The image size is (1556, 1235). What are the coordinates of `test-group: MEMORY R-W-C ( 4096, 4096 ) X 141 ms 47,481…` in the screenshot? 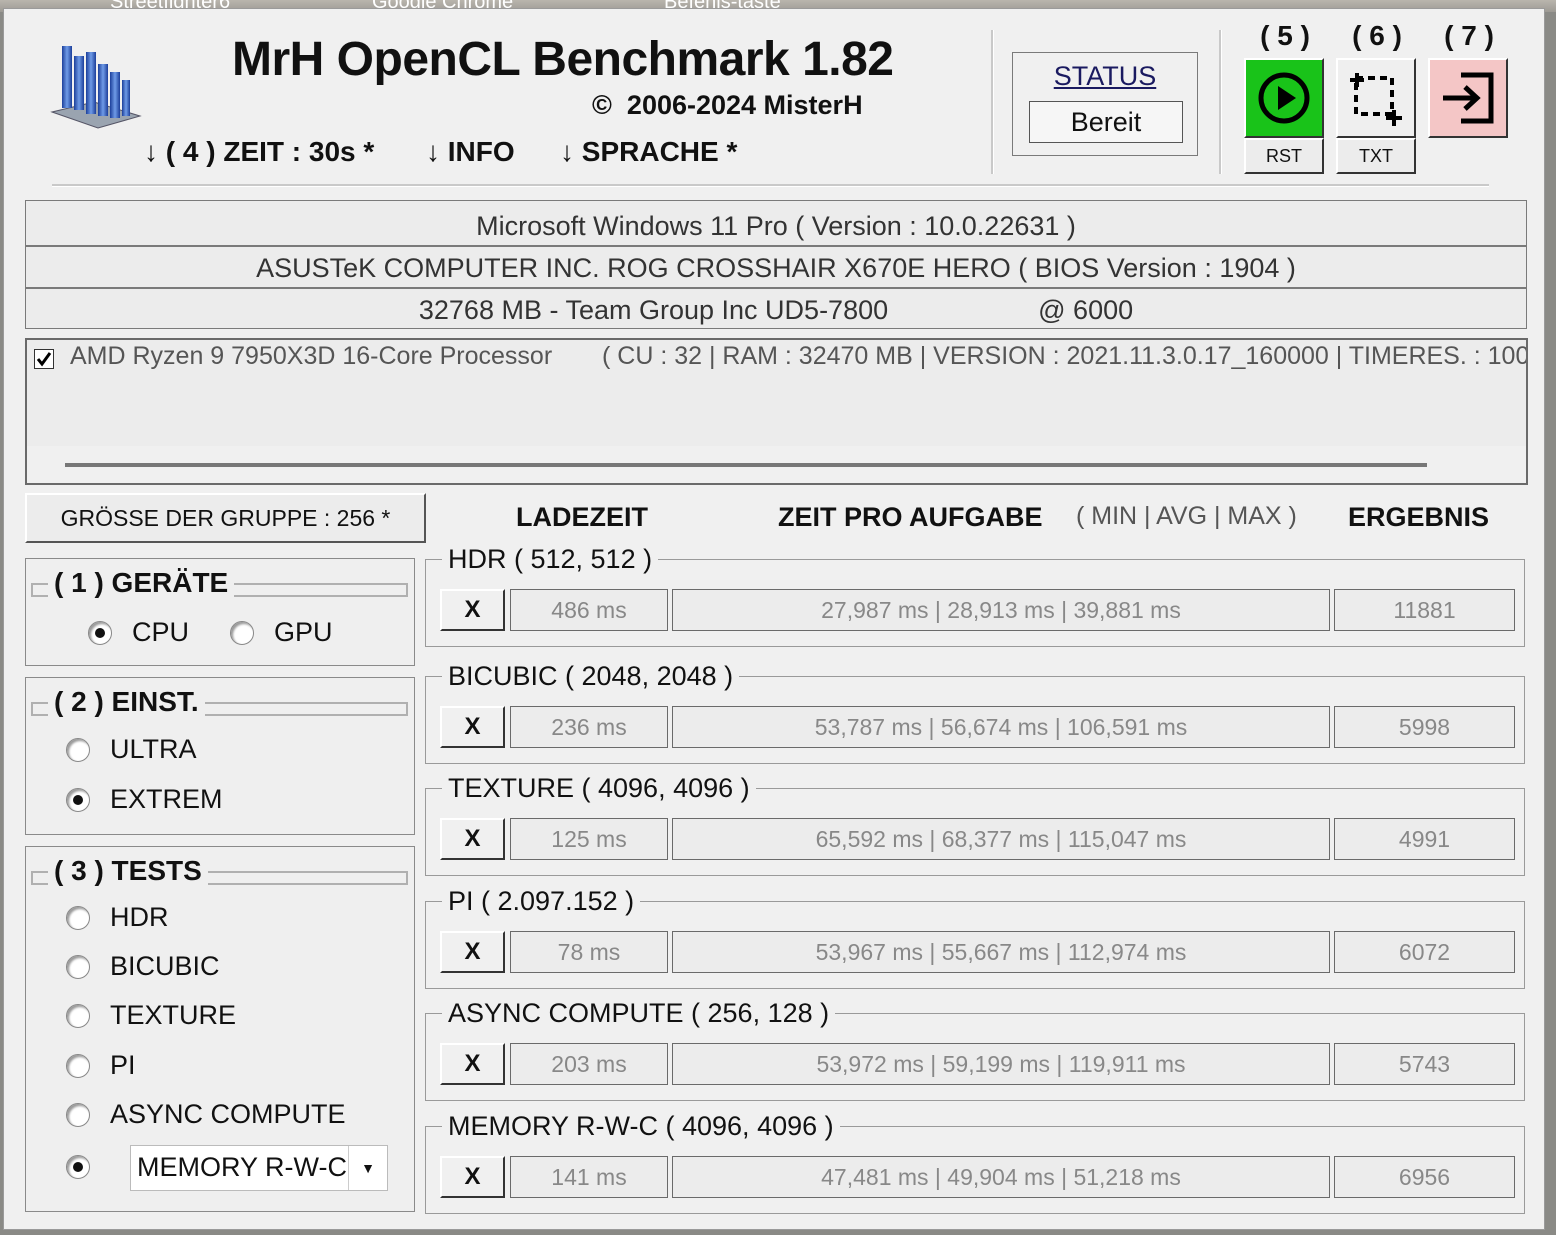 It's located at (975, 1162).